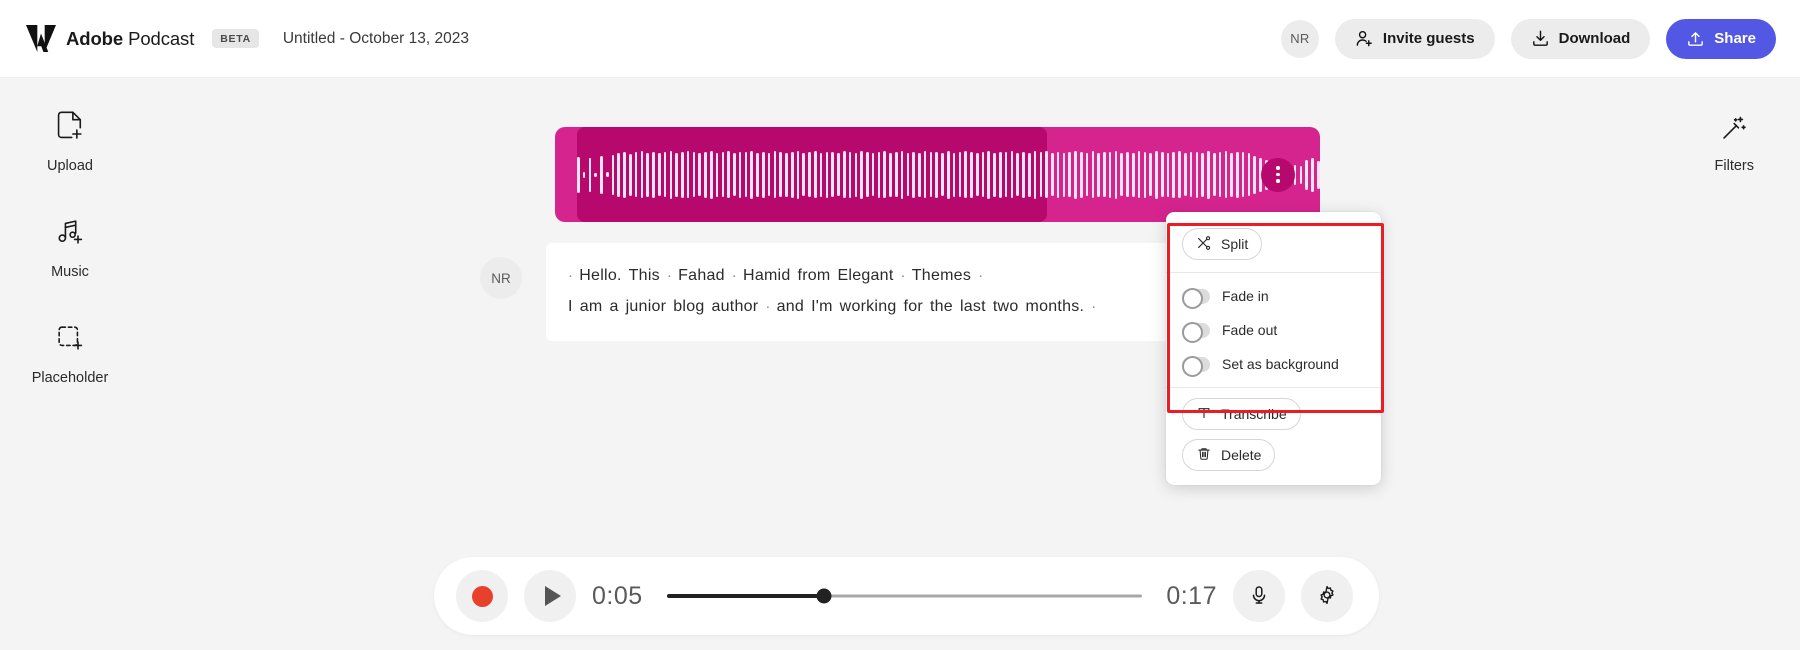  Describe the element at coordinates (1695, 38) in the screenshot. I see `share-upload-icon` at that location.